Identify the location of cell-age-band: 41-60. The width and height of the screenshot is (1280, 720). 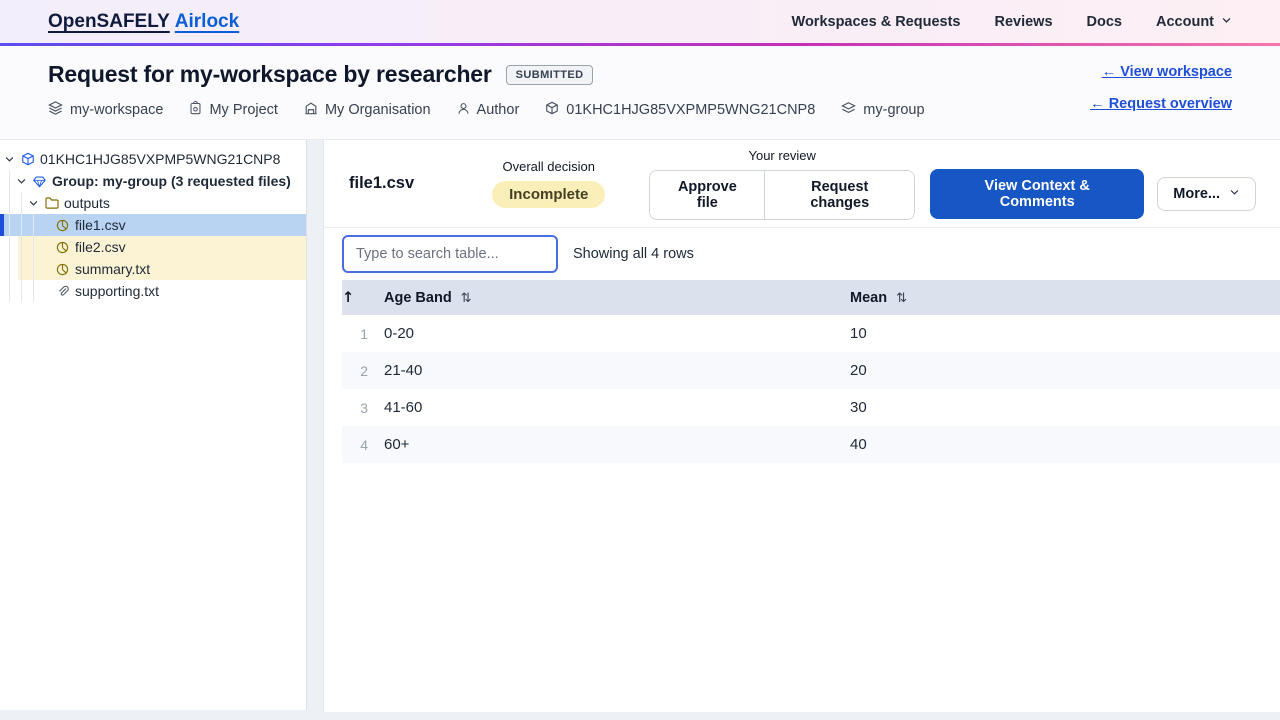
(403, 407).